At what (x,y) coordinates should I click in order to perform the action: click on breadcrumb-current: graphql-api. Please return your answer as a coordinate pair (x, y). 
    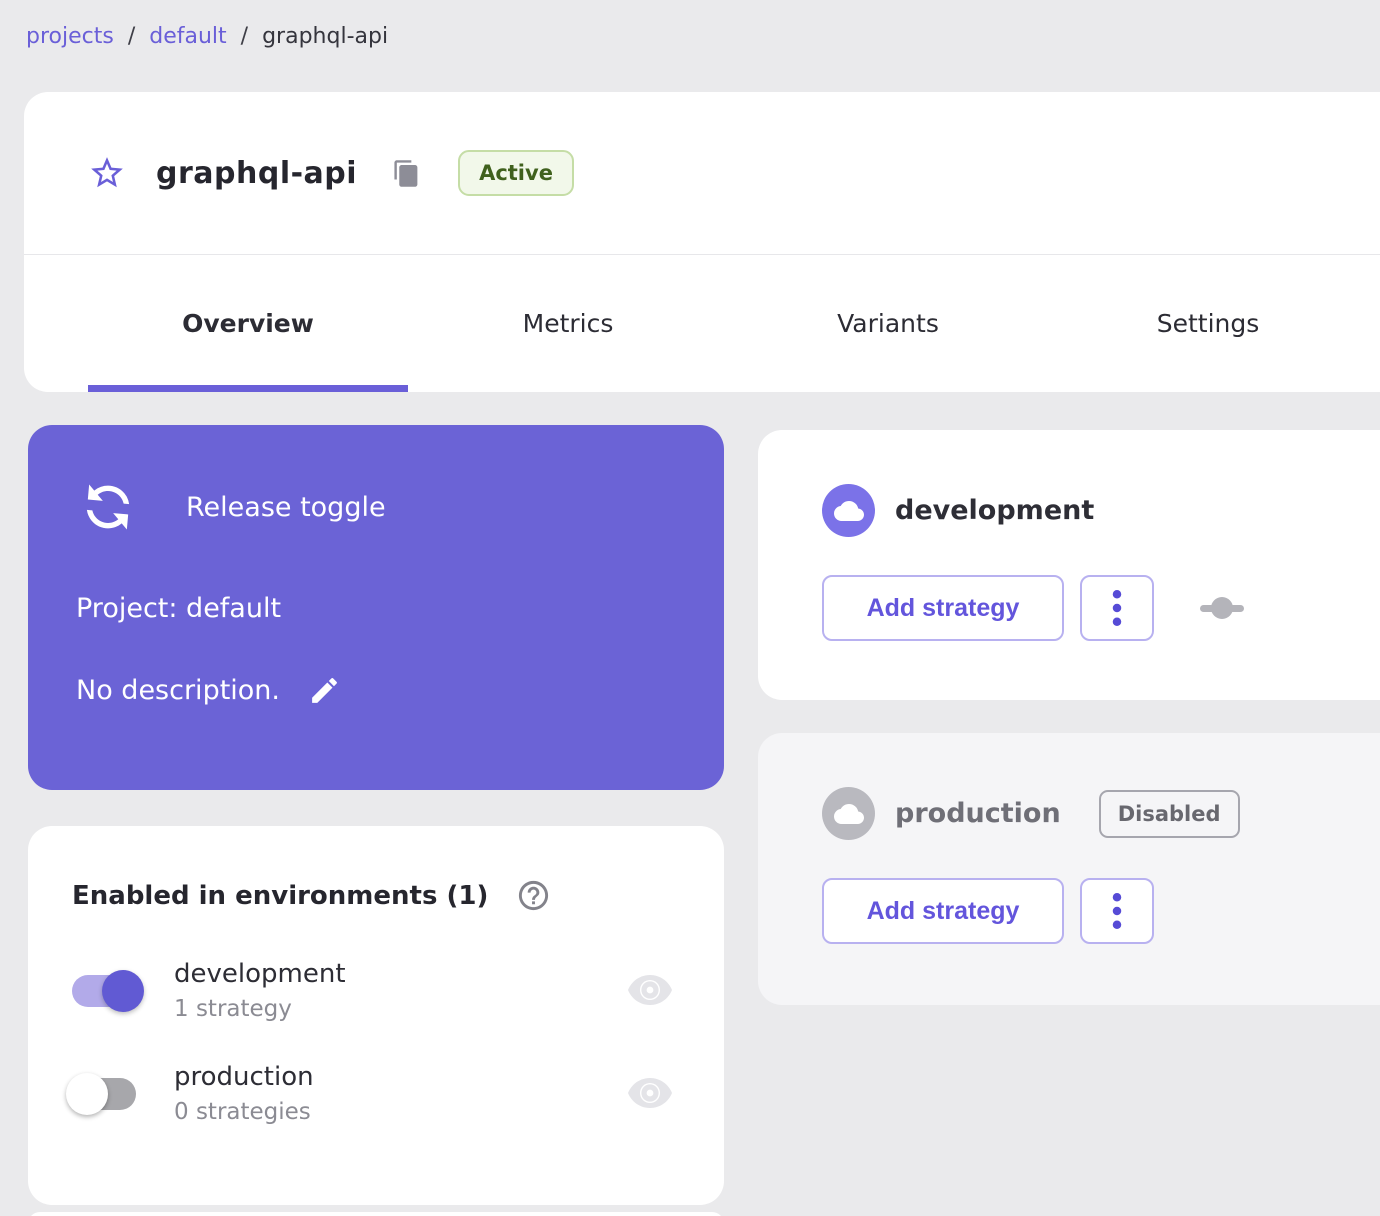
    Looking at the image, I should click on (325, 36).